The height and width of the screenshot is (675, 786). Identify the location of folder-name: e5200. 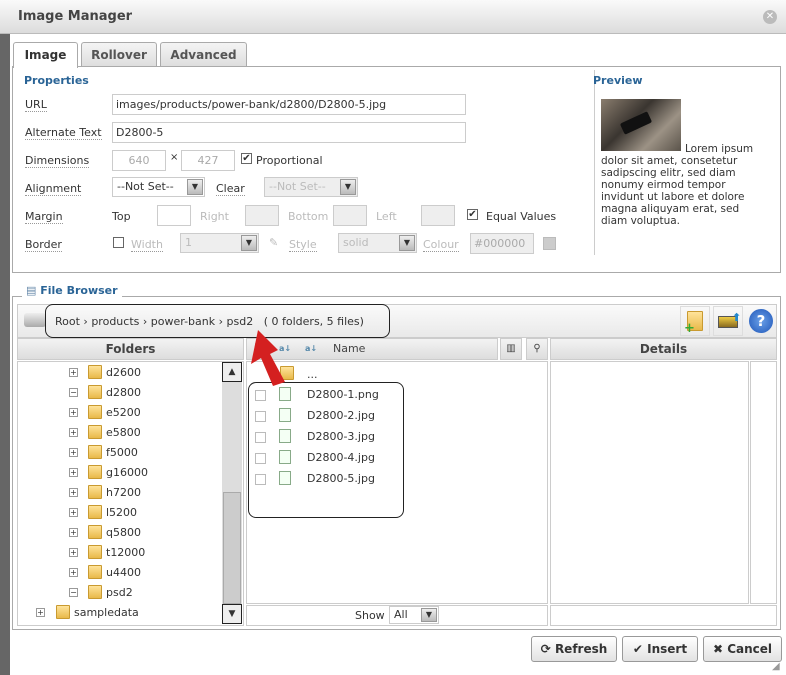
(123, 412).